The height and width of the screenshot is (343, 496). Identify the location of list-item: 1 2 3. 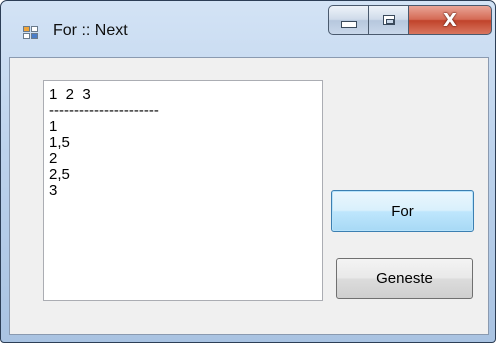
(185, 95).